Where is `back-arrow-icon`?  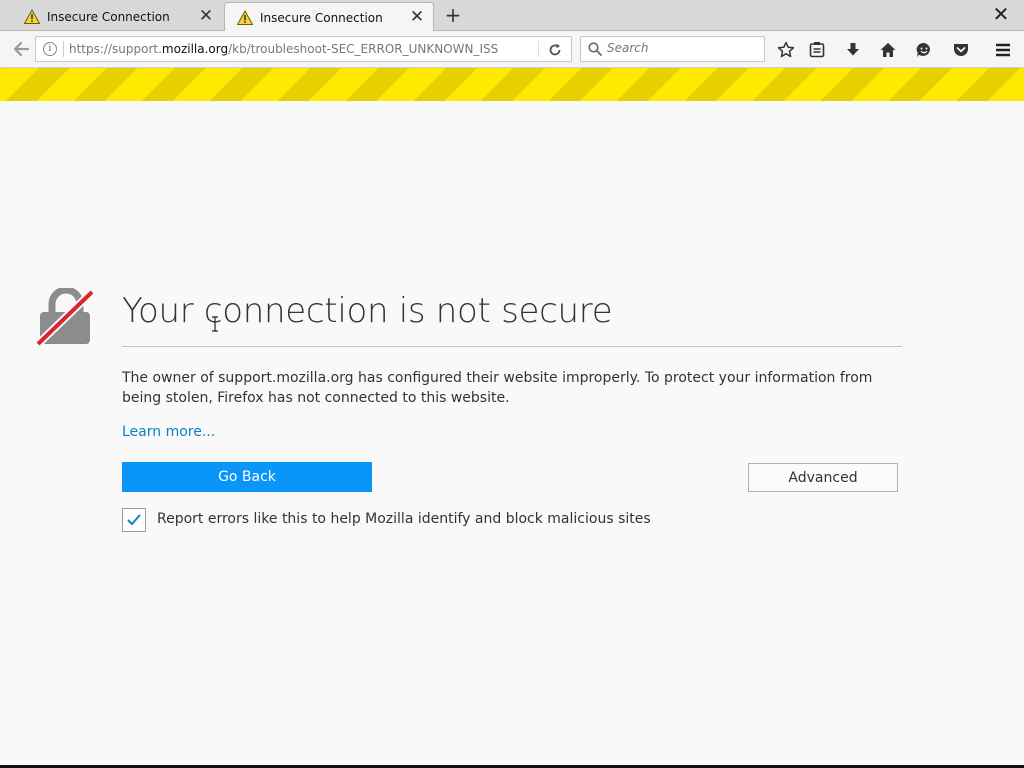 back-arrow-icon is located at coordinates (21, 49).